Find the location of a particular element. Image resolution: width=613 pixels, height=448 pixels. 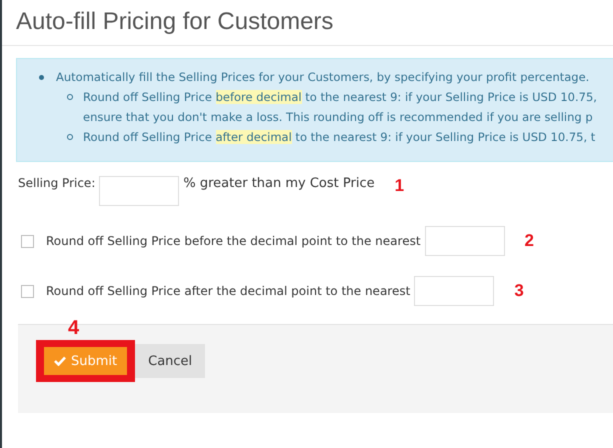

checkbox-label: Round off Selling Price after the decimal point to the nearest is located at coordinates (228, 291).